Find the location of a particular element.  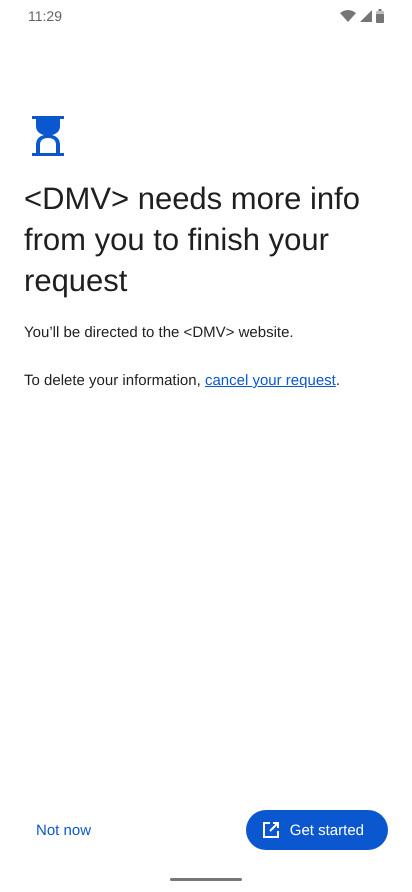

signal-icon is located at coordinates (366, 16).